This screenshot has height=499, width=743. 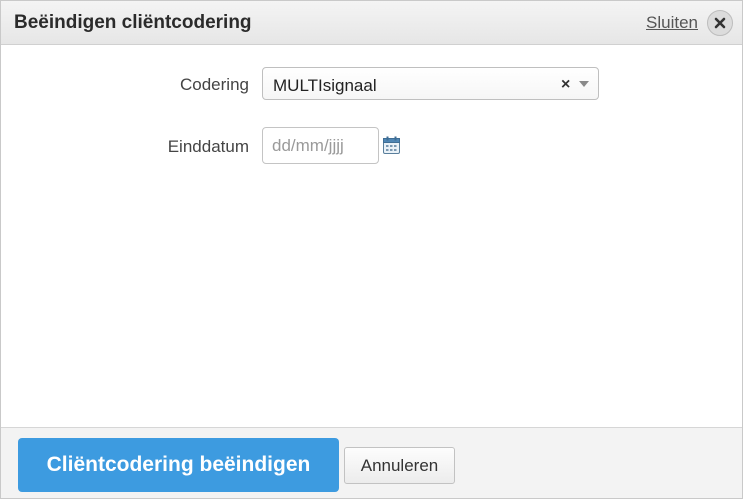 I want to click on close-link: Sluiten, so click(x=672, y=23).